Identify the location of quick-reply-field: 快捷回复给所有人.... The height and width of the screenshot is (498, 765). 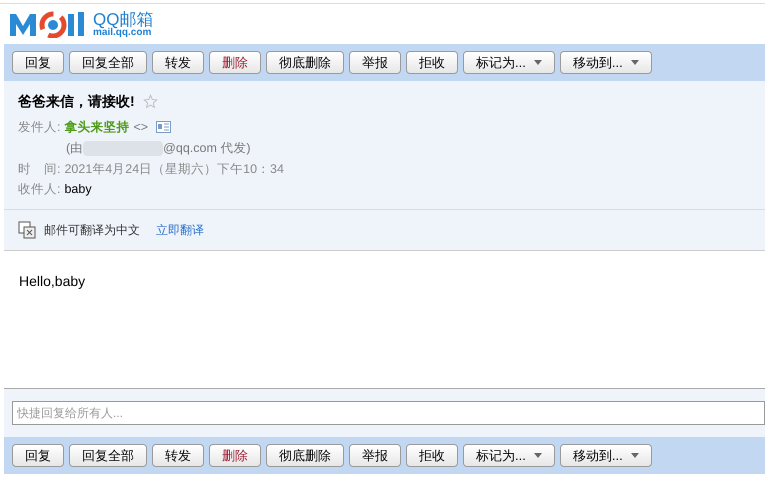
(388, 413).